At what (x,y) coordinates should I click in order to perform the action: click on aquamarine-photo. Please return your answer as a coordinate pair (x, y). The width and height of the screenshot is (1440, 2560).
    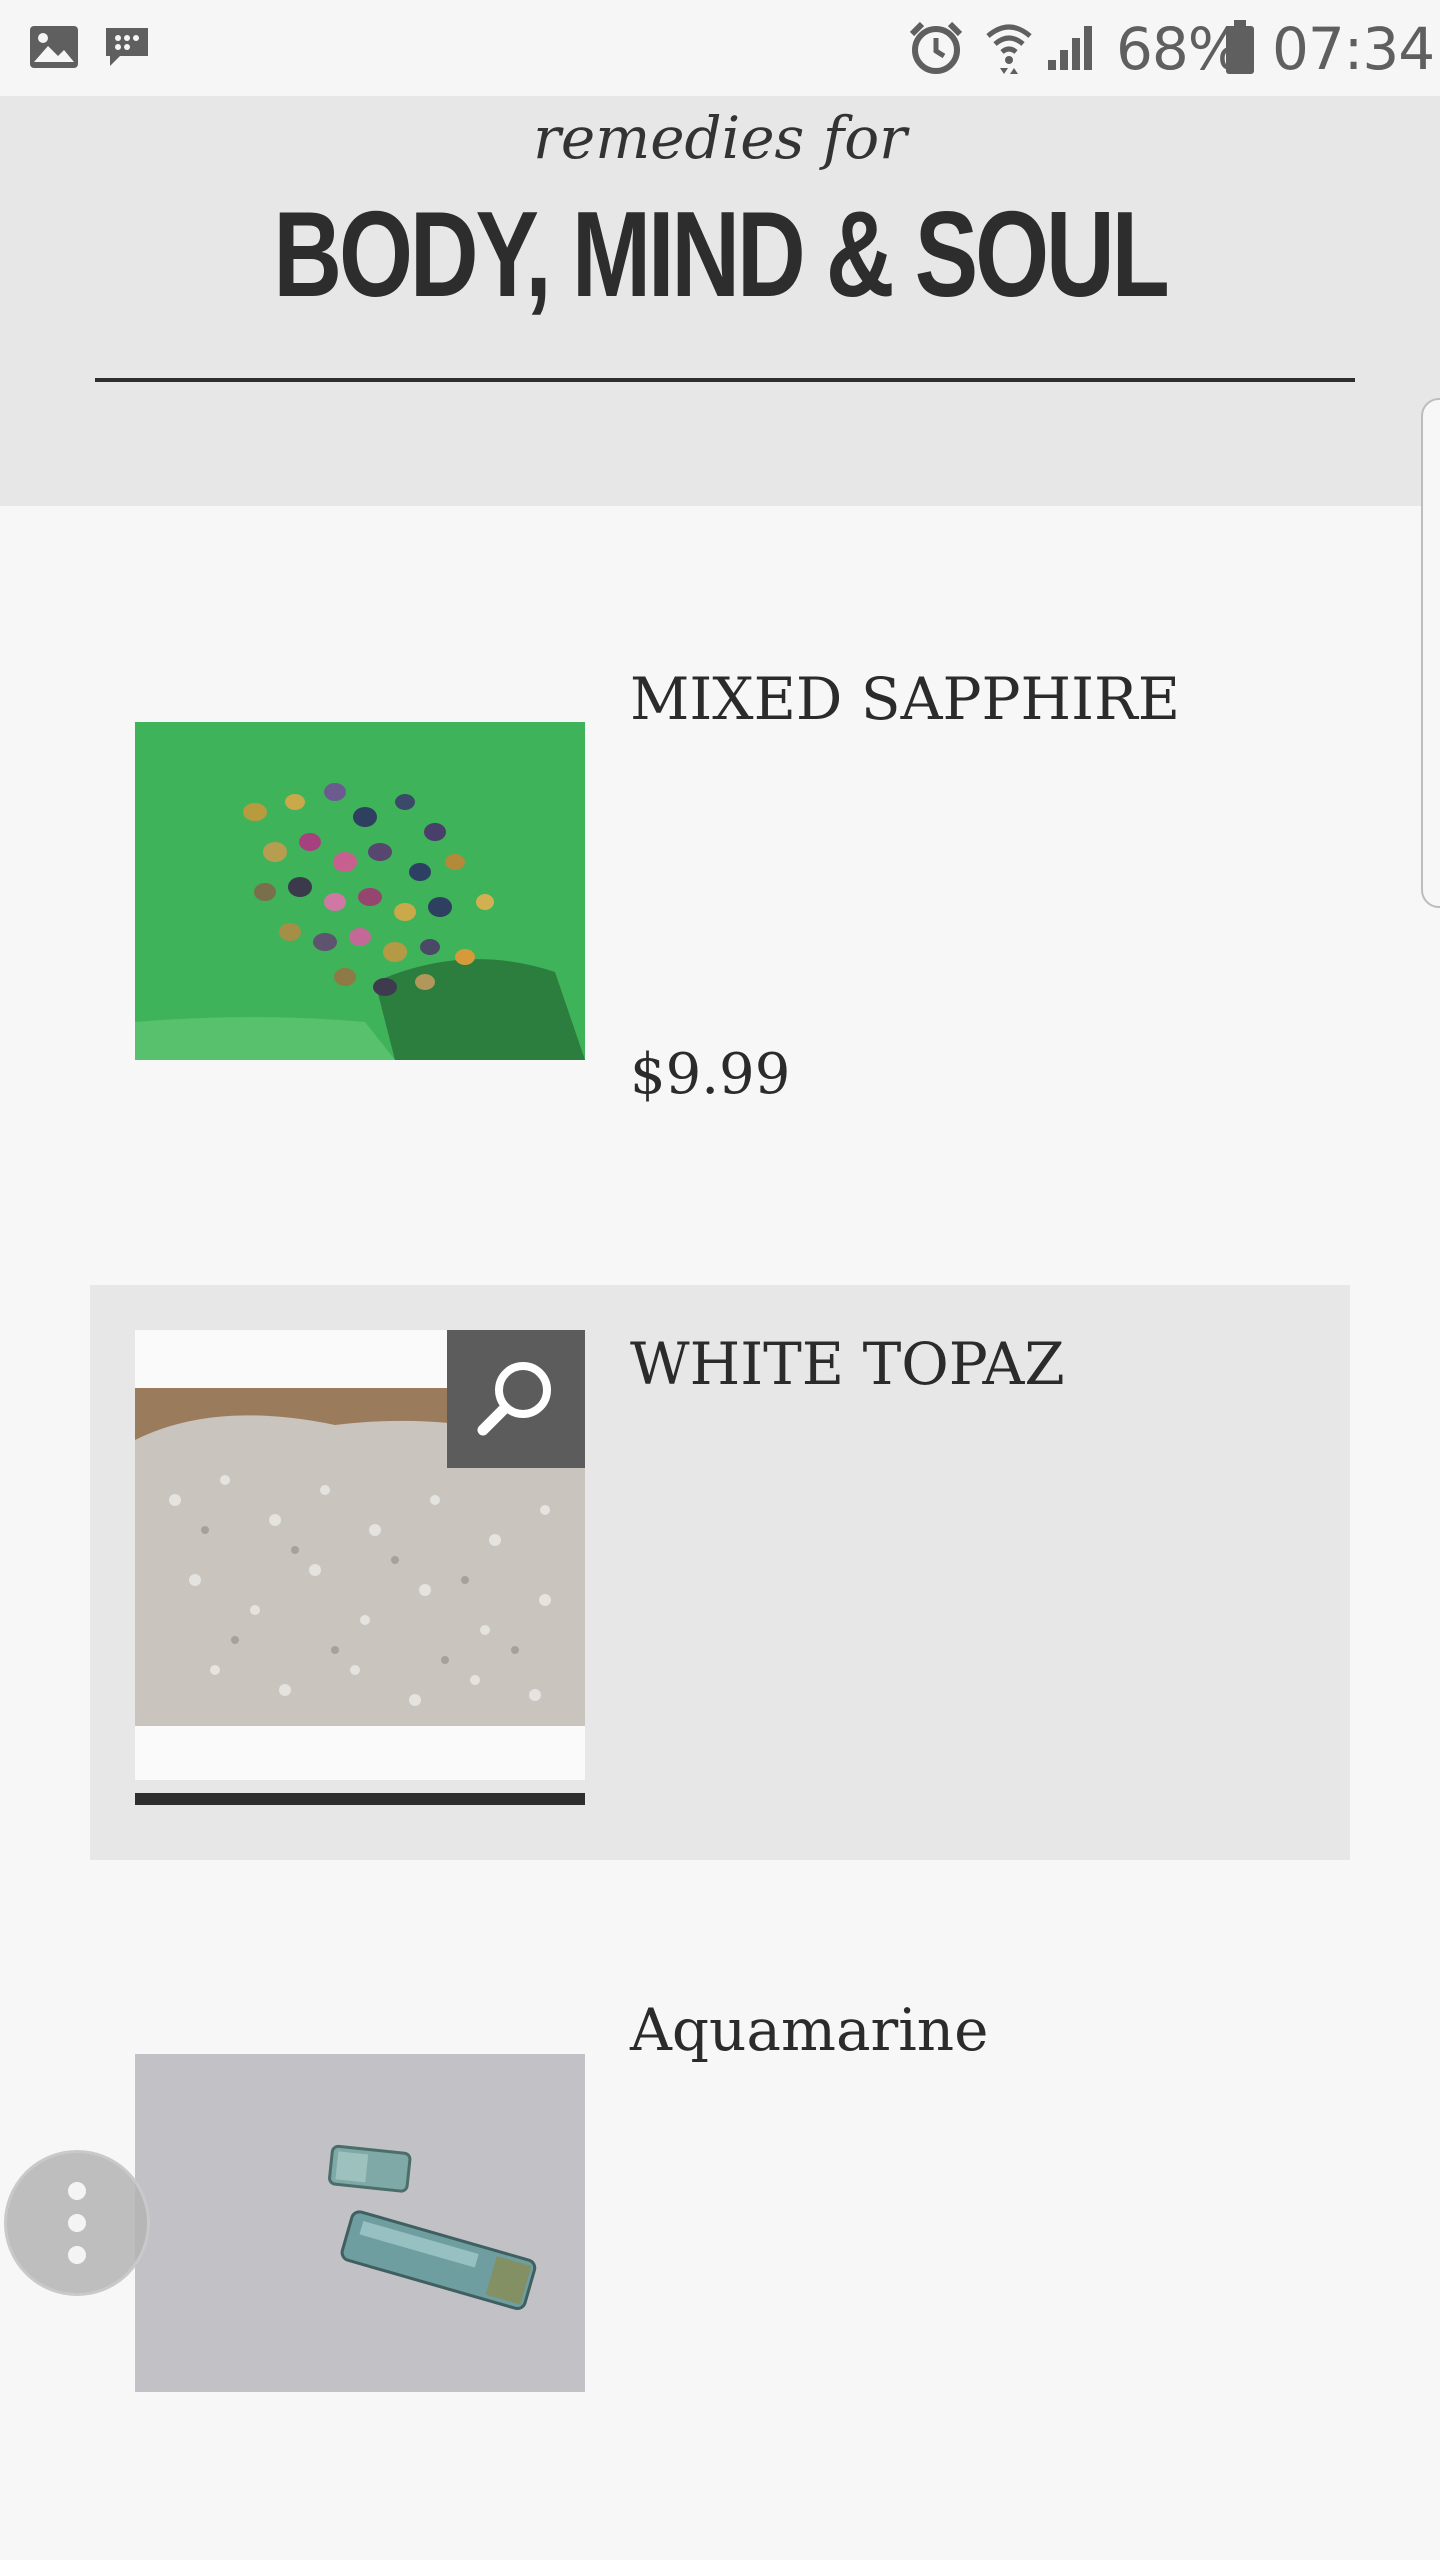
    Looking at the image, I should click on (360, 2223).